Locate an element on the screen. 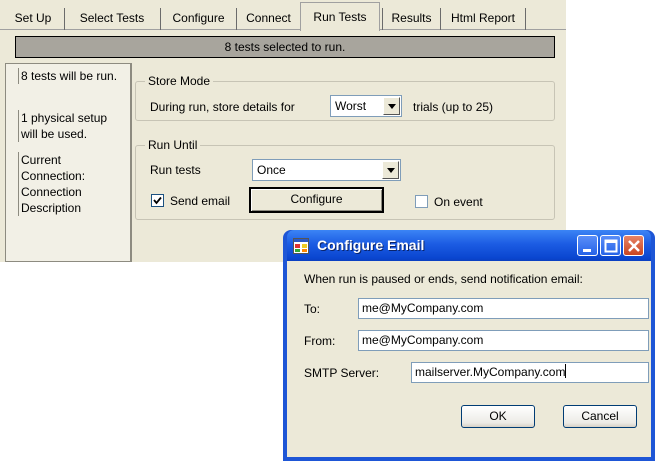  store-mode-suffix: trials (up to 25) is located at coordinates (453, 107).